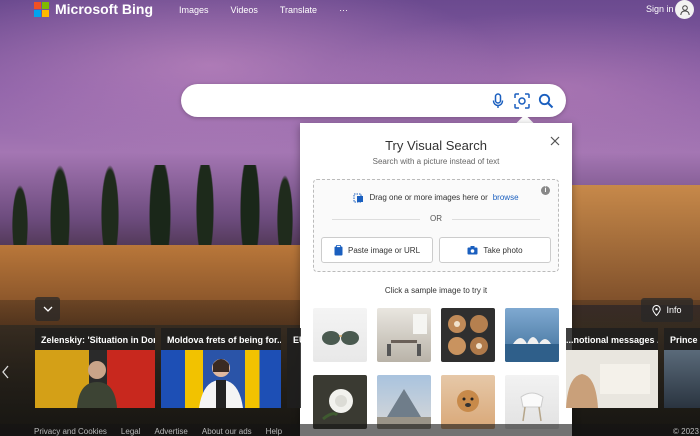 This screenshot has height=436, width=700. Describe the element at coordinates (686, 431) in the screenshot. I see `copyright: © 2023` at that location.